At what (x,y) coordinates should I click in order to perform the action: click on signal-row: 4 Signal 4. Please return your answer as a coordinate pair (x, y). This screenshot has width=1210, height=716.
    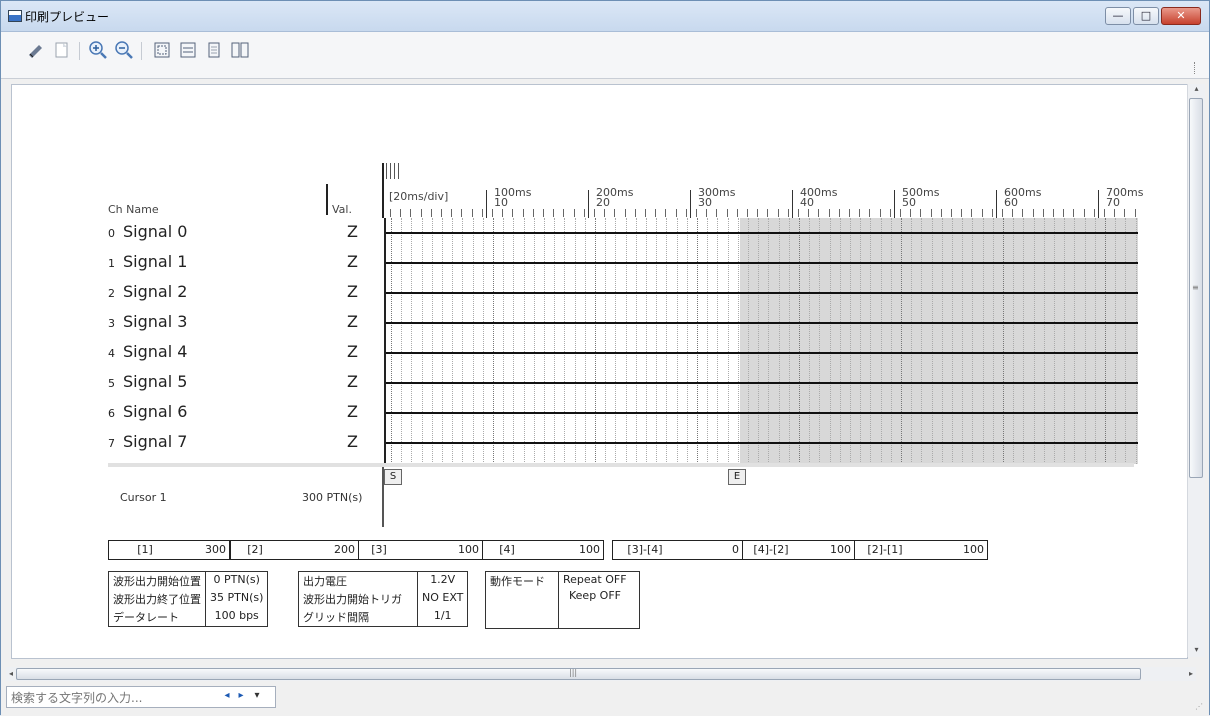
    Looking at the image, I should click on (147, 351).